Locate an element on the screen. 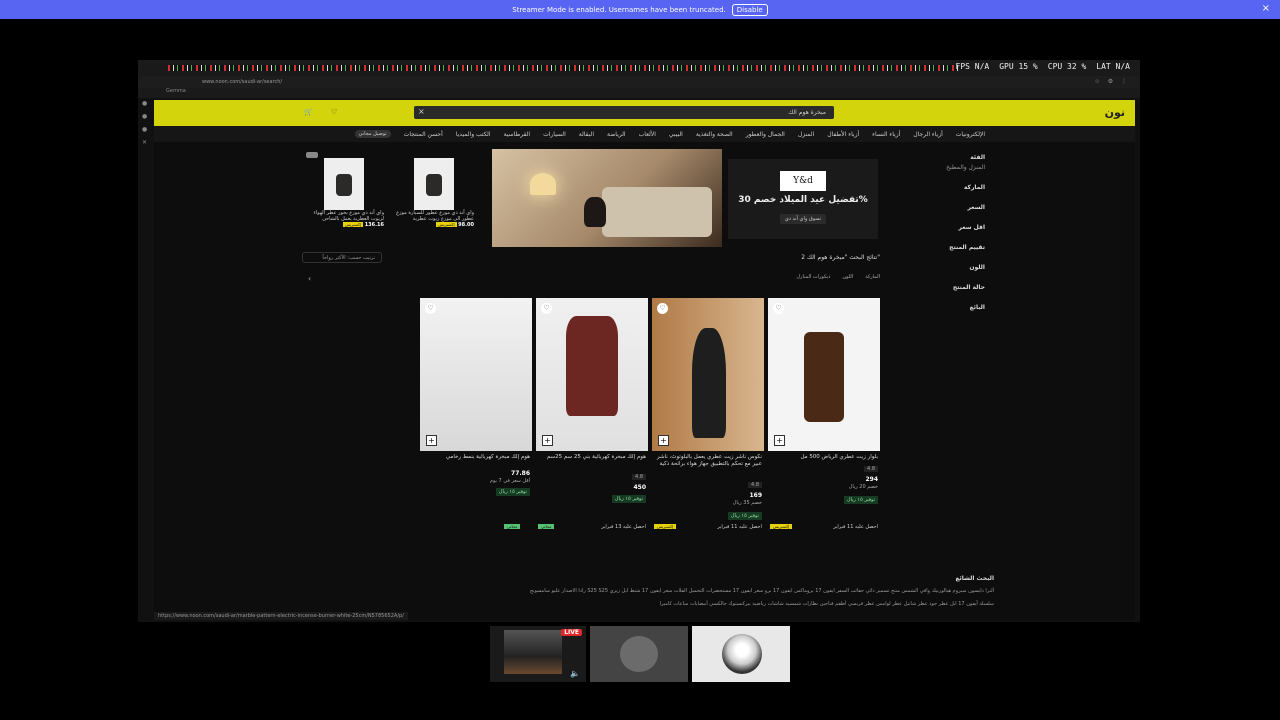  bookmark-item: Gemma is located at coordinates (176, 91).